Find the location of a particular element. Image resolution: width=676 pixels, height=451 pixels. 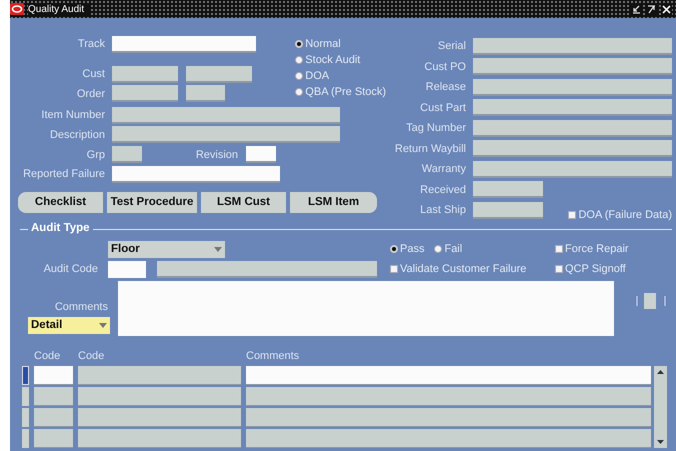

field-label: Grp is located at coordinates (96, 154).